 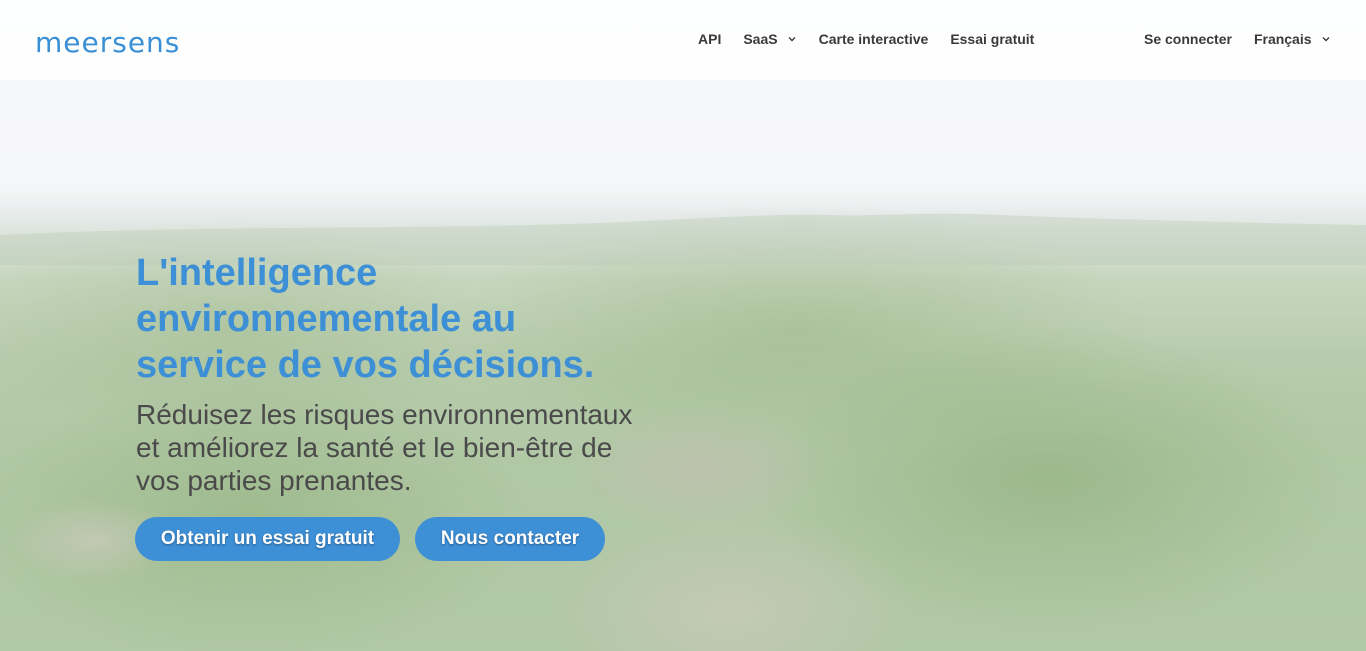 I want to click on subtext-line: vos parties prenantes., so click(x=274, y=480).